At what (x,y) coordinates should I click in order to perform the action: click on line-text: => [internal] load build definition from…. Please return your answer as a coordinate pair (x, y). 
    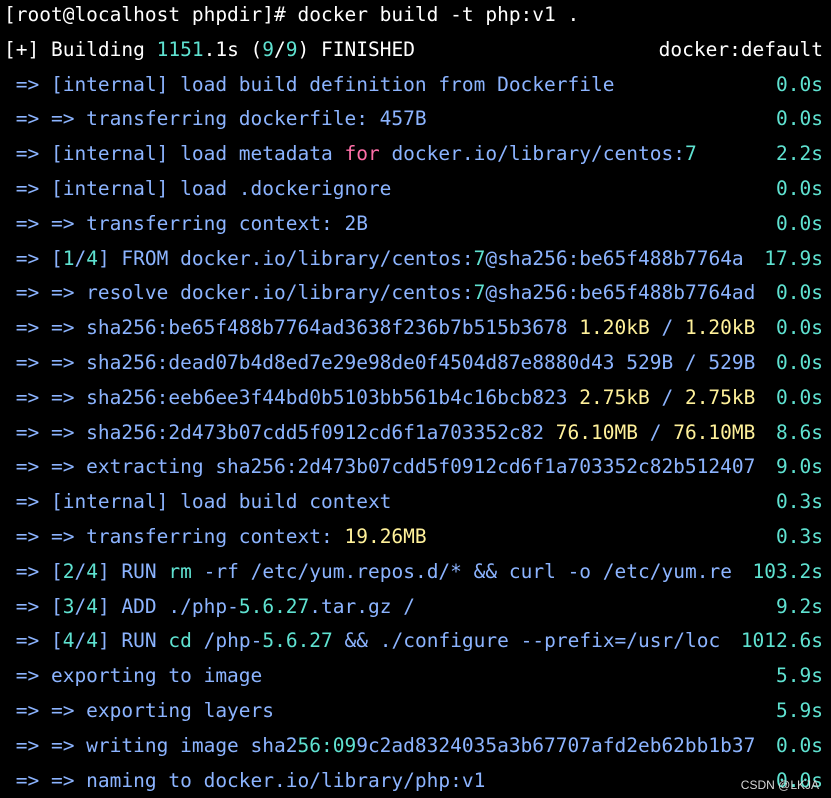
    Looking at the image, I should click on (309, 85).